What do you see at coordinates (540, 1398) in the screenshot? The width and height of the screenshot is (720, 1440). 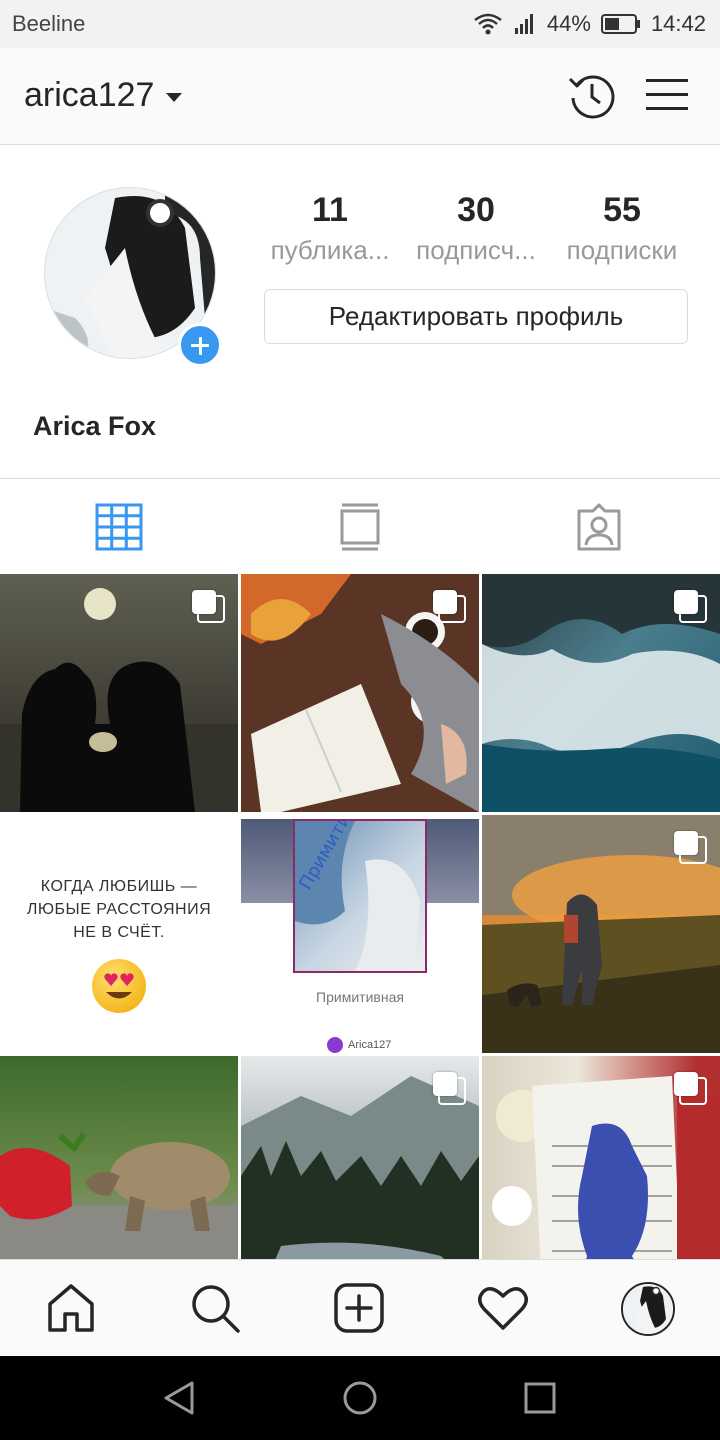 I see `recents-icon` at bounding box center [540, 1398].